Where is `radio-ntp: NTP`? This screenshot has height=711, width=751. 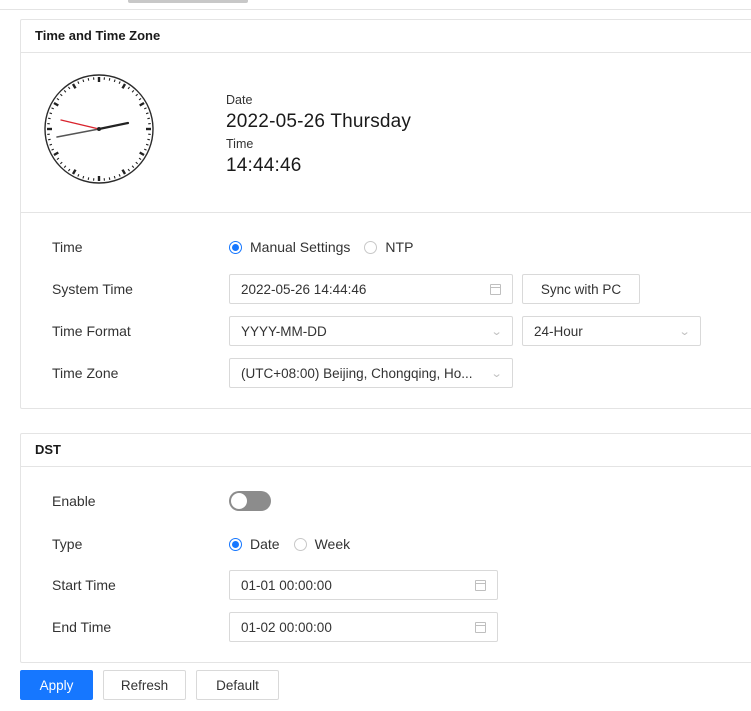
radio-ntp: NTP is located at coordinates (388, 247).